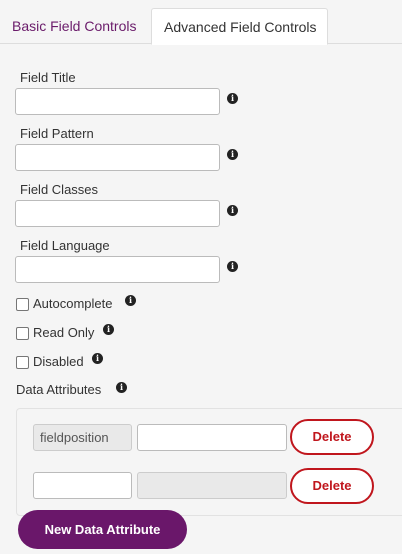 Image resolution: width=402 pixels, height=554 pixels. What do you see at coordinates (117, 213) in the screenshot?
I see `field-classes-input` at bounding box center [117, 213].